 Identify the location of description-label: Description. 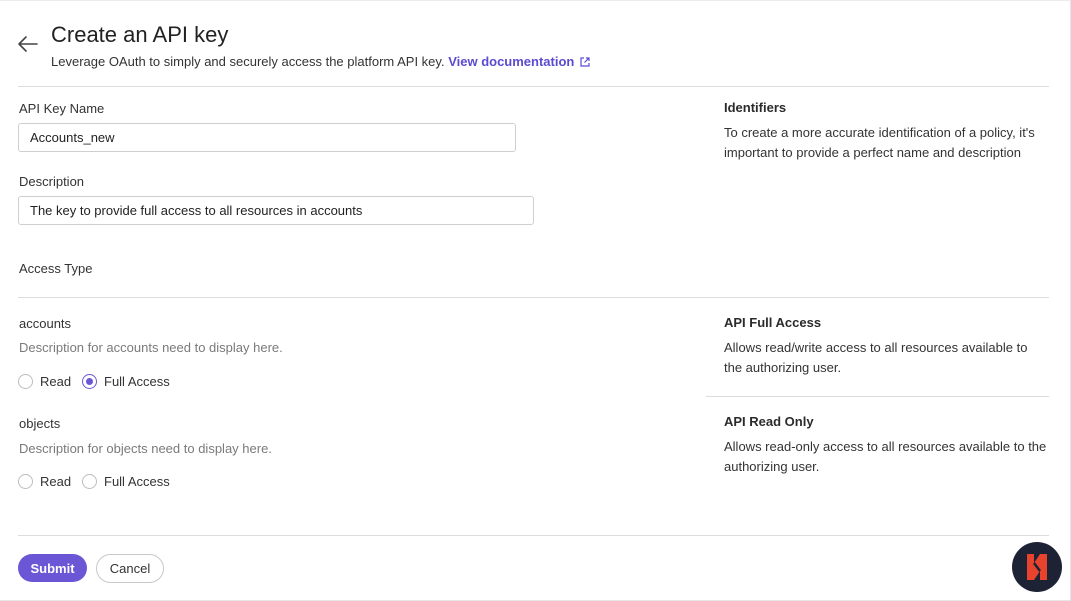
(52, 181).